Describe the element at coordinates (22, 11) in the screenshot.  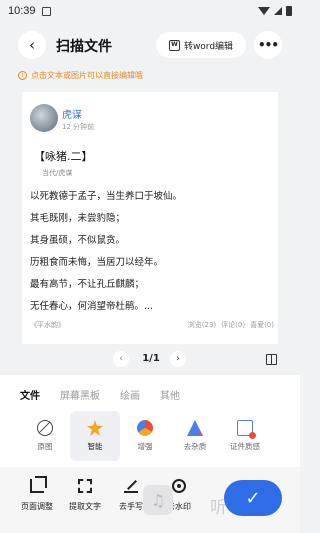
I see `status-time: 10:39` at that location.